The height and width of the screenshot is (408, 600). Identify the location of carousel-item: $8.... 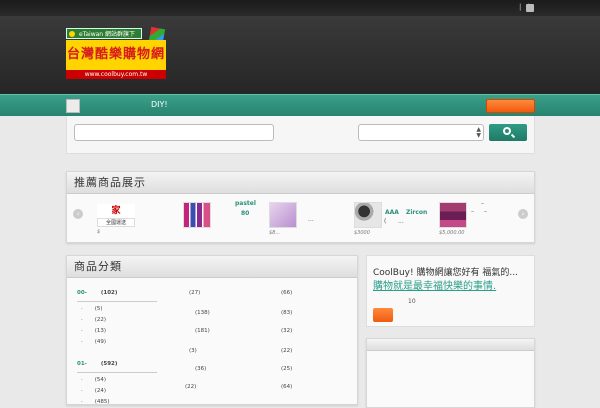
(283, 219).